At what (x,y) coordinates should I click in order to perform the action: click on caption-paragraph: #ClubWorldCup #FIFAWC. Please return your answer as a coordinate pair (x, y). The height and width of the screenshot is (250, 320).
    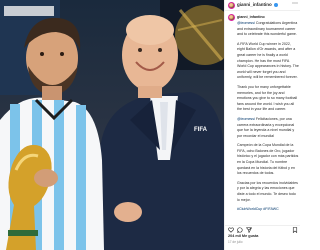
    Looking at the image, I should click on (268, 210).